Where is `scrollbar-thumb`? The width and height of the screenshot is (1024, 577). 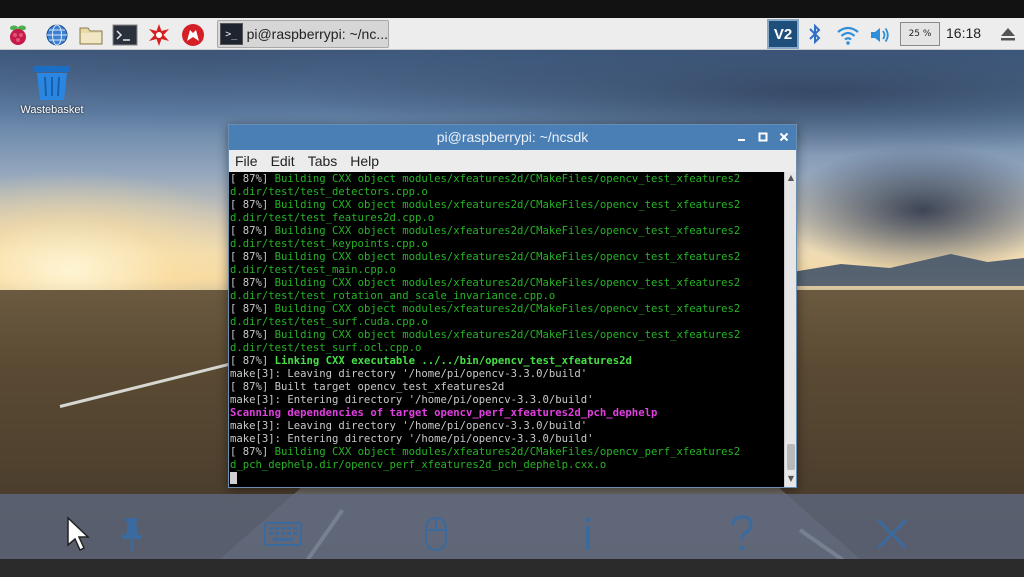
scrollbar-thumb is located at coordinates (791, 457).